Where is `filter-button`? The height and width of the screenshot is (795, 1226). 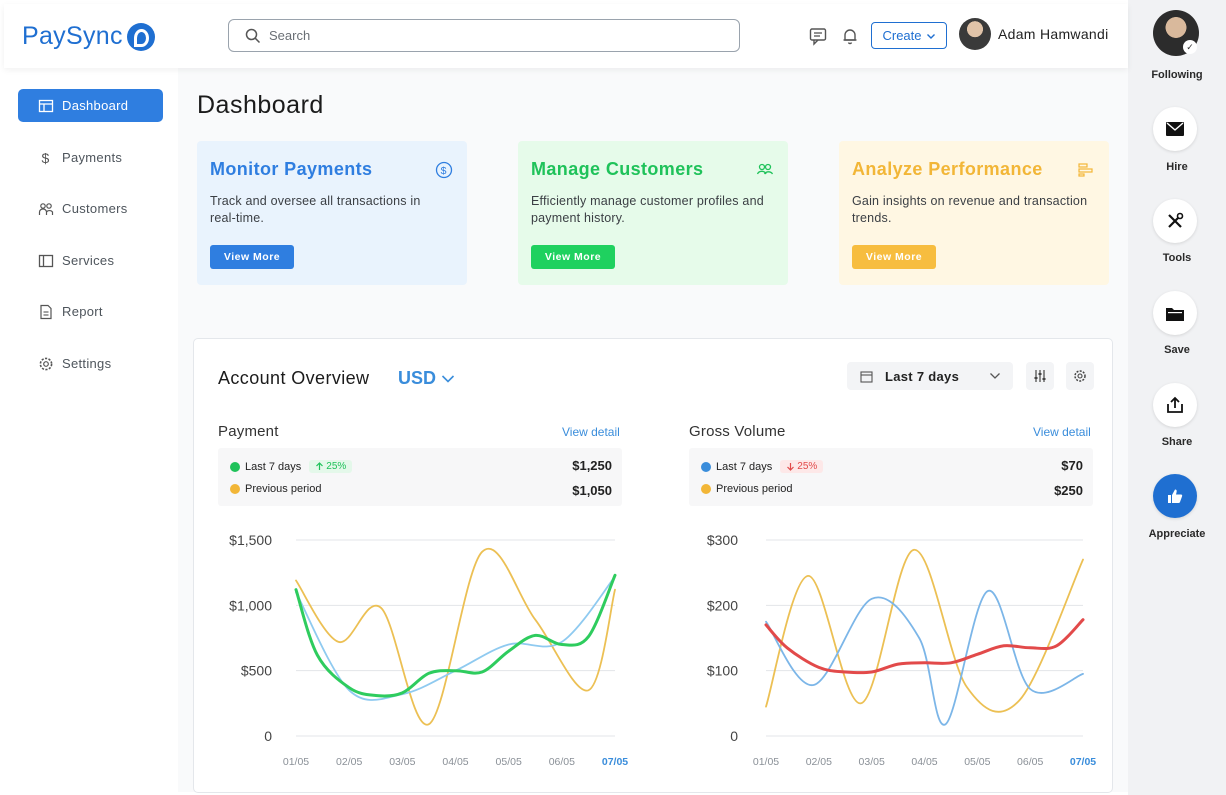
filter-button is located at coordinates (1040, 376).